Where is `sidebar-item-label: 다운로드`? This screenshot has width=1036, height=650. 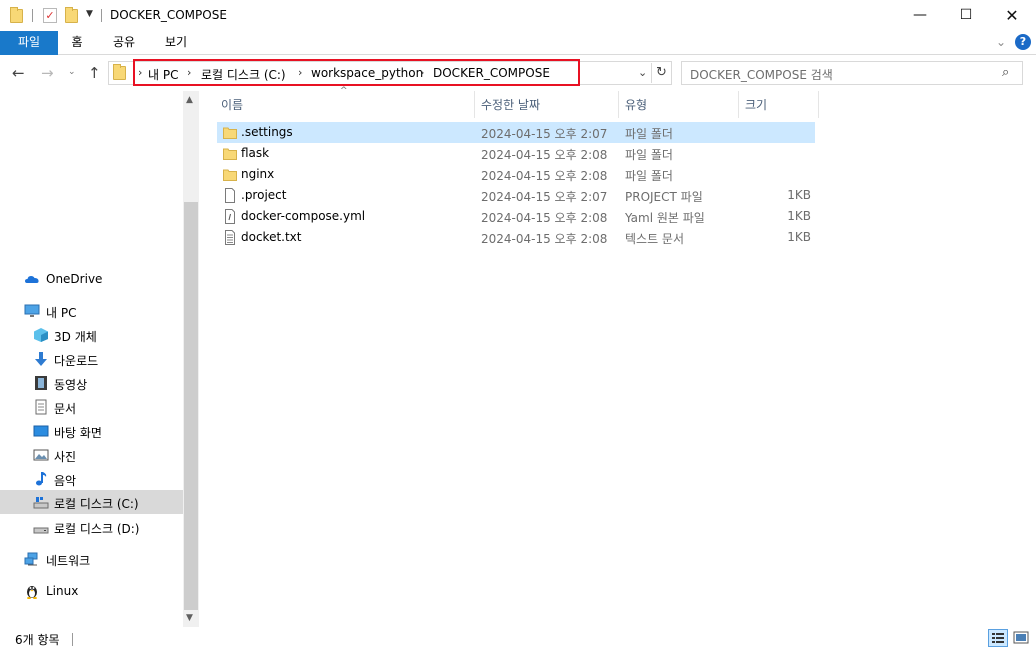 sidebar-item-label: 다운로드 is located at coordinates (76, 361).